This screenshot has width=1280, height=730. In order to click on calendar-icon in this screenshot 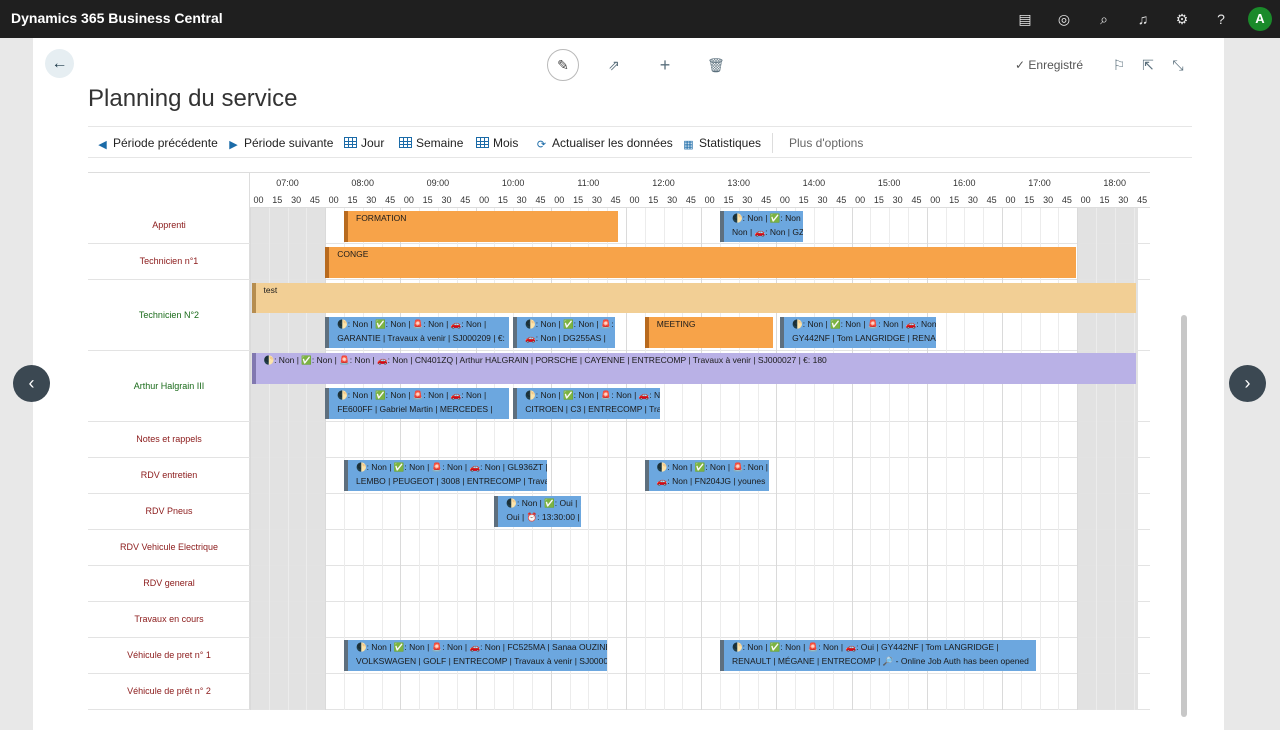, I will do `click(405, 142)`.